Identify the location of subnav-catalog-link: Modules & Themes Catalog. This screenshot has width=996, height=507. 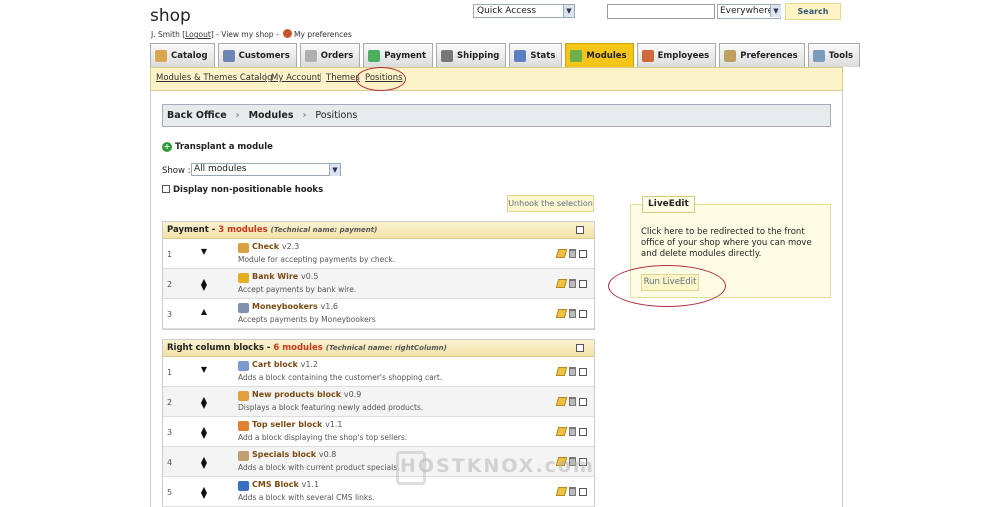
(214, 78).